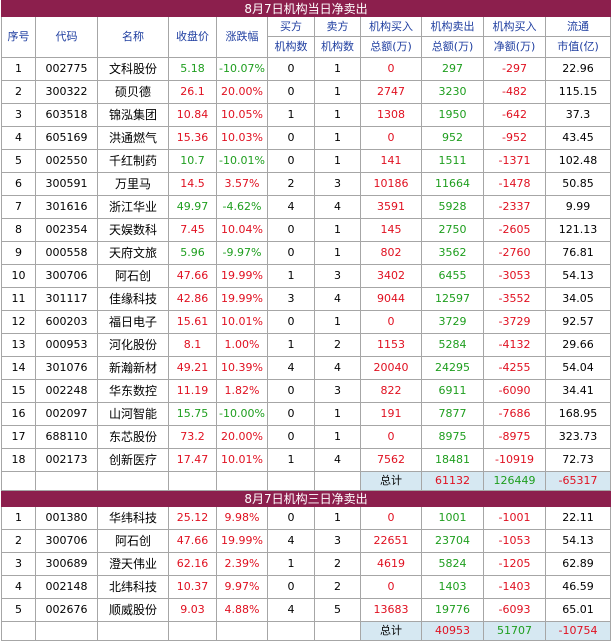 The image size is (611, 641). I want to click on cell-sell-amount: 6455, so click(452, 276).